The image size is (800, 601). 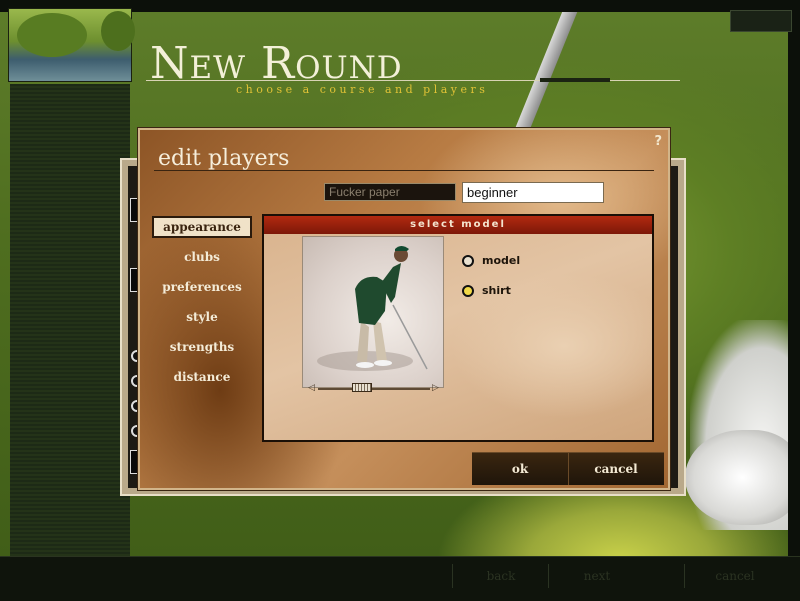 I want to click on course-photo-thumbnail, so click(x=71, y=45).